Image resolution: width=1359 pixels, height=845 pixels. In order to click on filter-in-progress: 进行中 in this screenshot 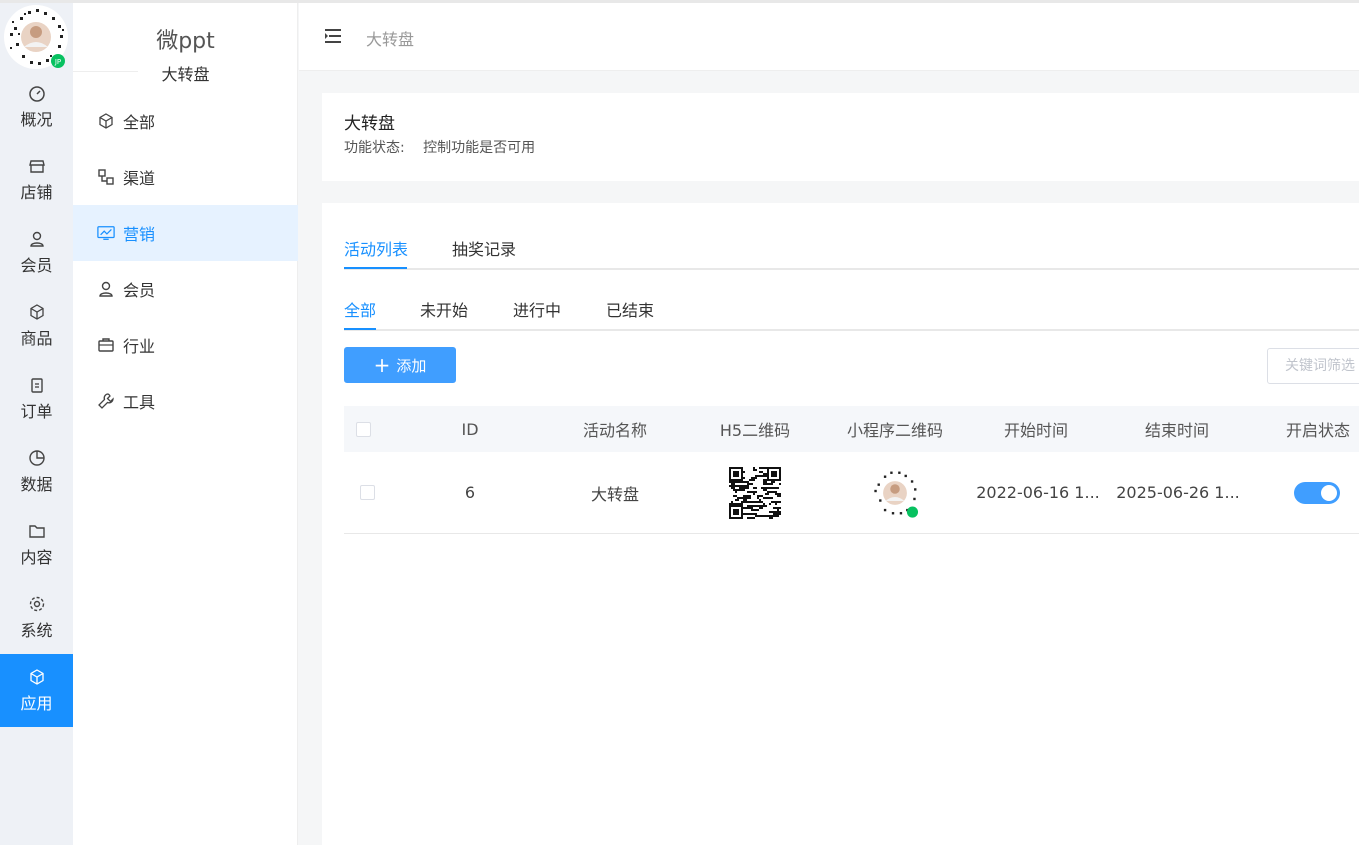, I will do `click(537, 309)`.